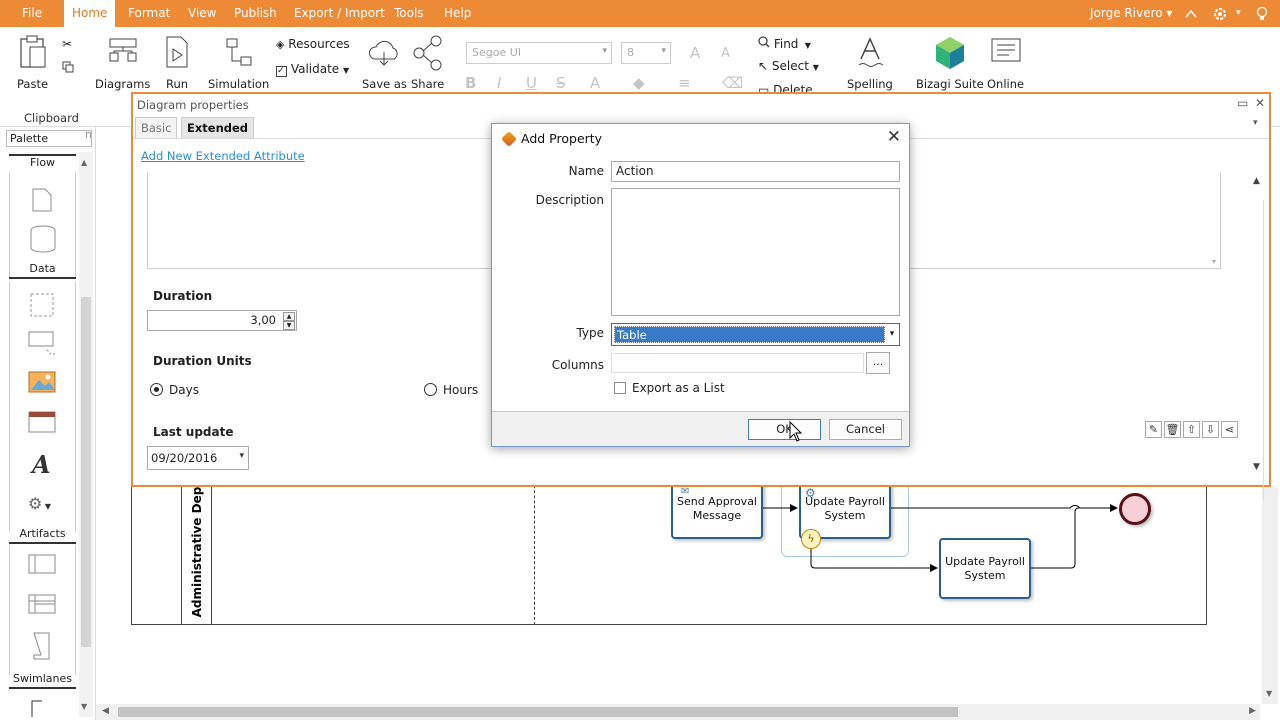 The width and height of the screenshot is (1280, 720). Describe the element at coordinates (1270, 595) in the screenshot. I see `canvas-vertical-scrollbar: ▼` at that location.